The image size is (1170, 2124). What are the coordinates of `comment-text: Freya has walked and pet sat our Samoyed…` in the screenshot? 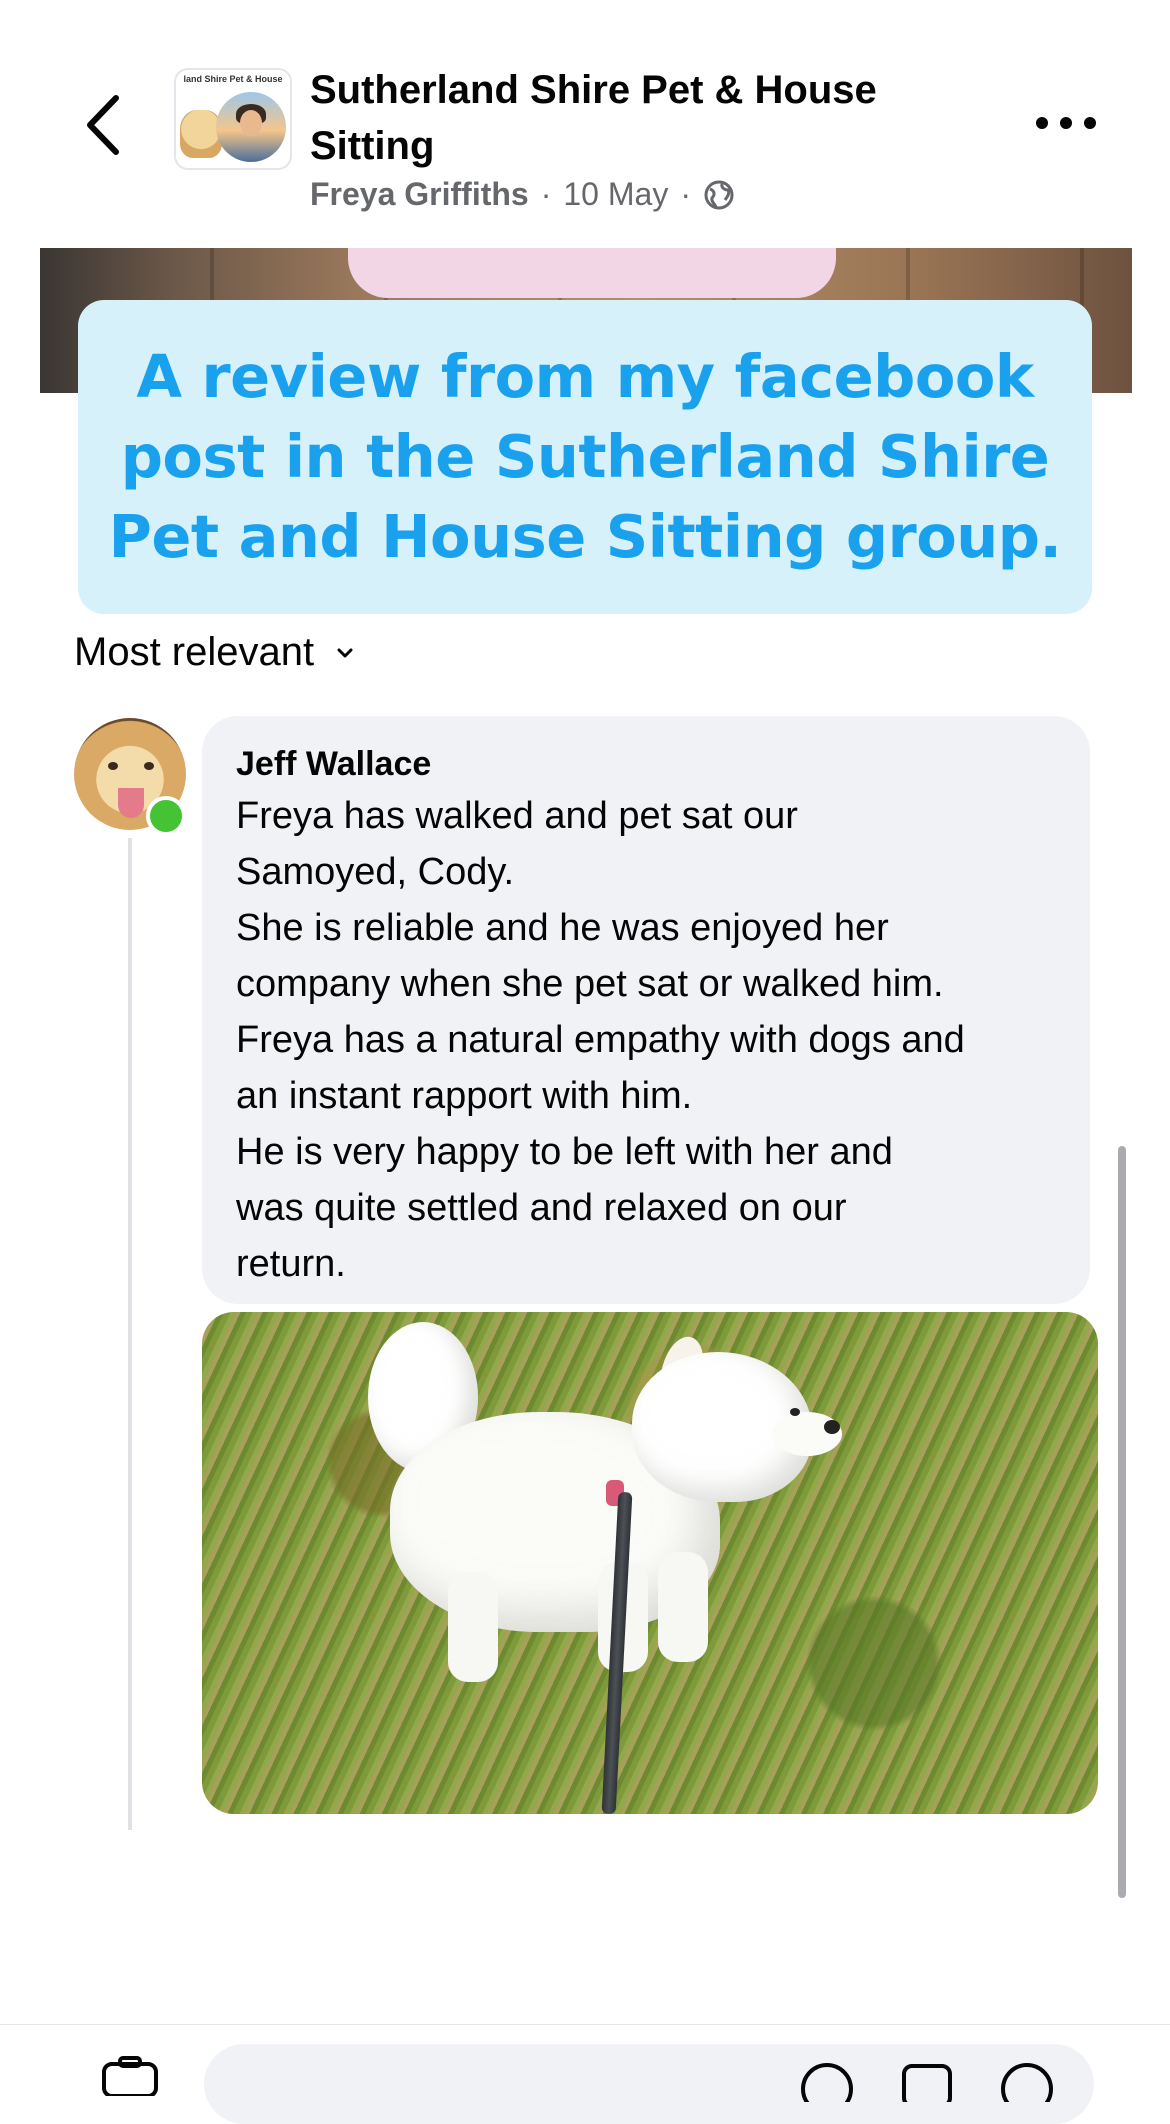 It's located at (600, 1040).